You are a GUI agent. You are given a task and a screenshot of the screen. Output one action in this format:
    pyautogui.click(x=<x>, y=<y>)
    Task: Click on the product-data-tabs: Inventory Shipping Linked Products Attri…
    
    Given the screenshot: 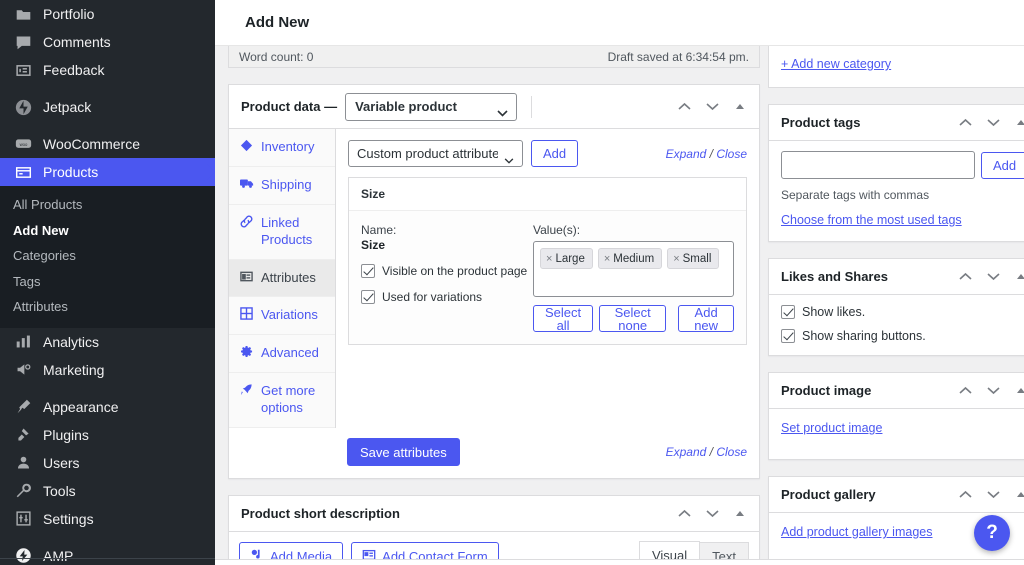 What is the action you would take?
    pyautogui.click(x=282, y=279)
    